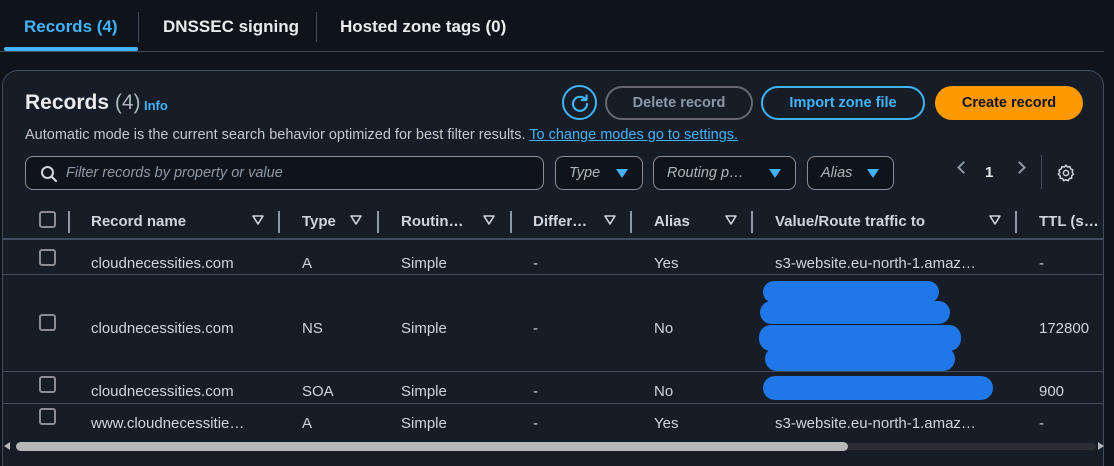  I want to click on type-cell: SOA, so click(318, 391).